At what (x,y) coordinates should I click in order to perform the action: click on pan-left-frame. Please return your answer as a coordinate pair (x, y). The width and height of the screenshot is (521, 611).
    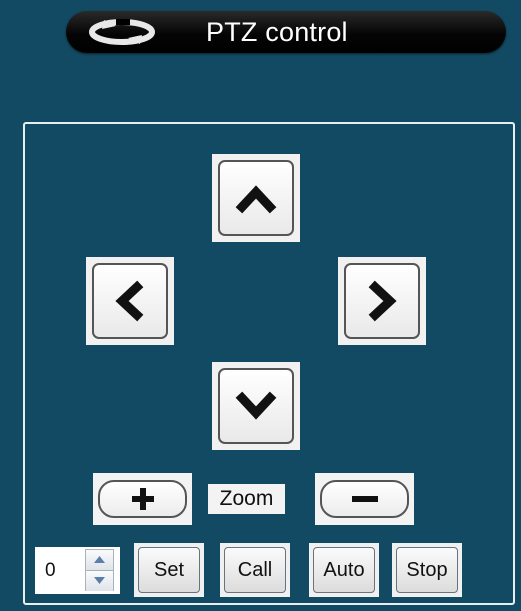
    Looking at the image, I should click on (130, 301).